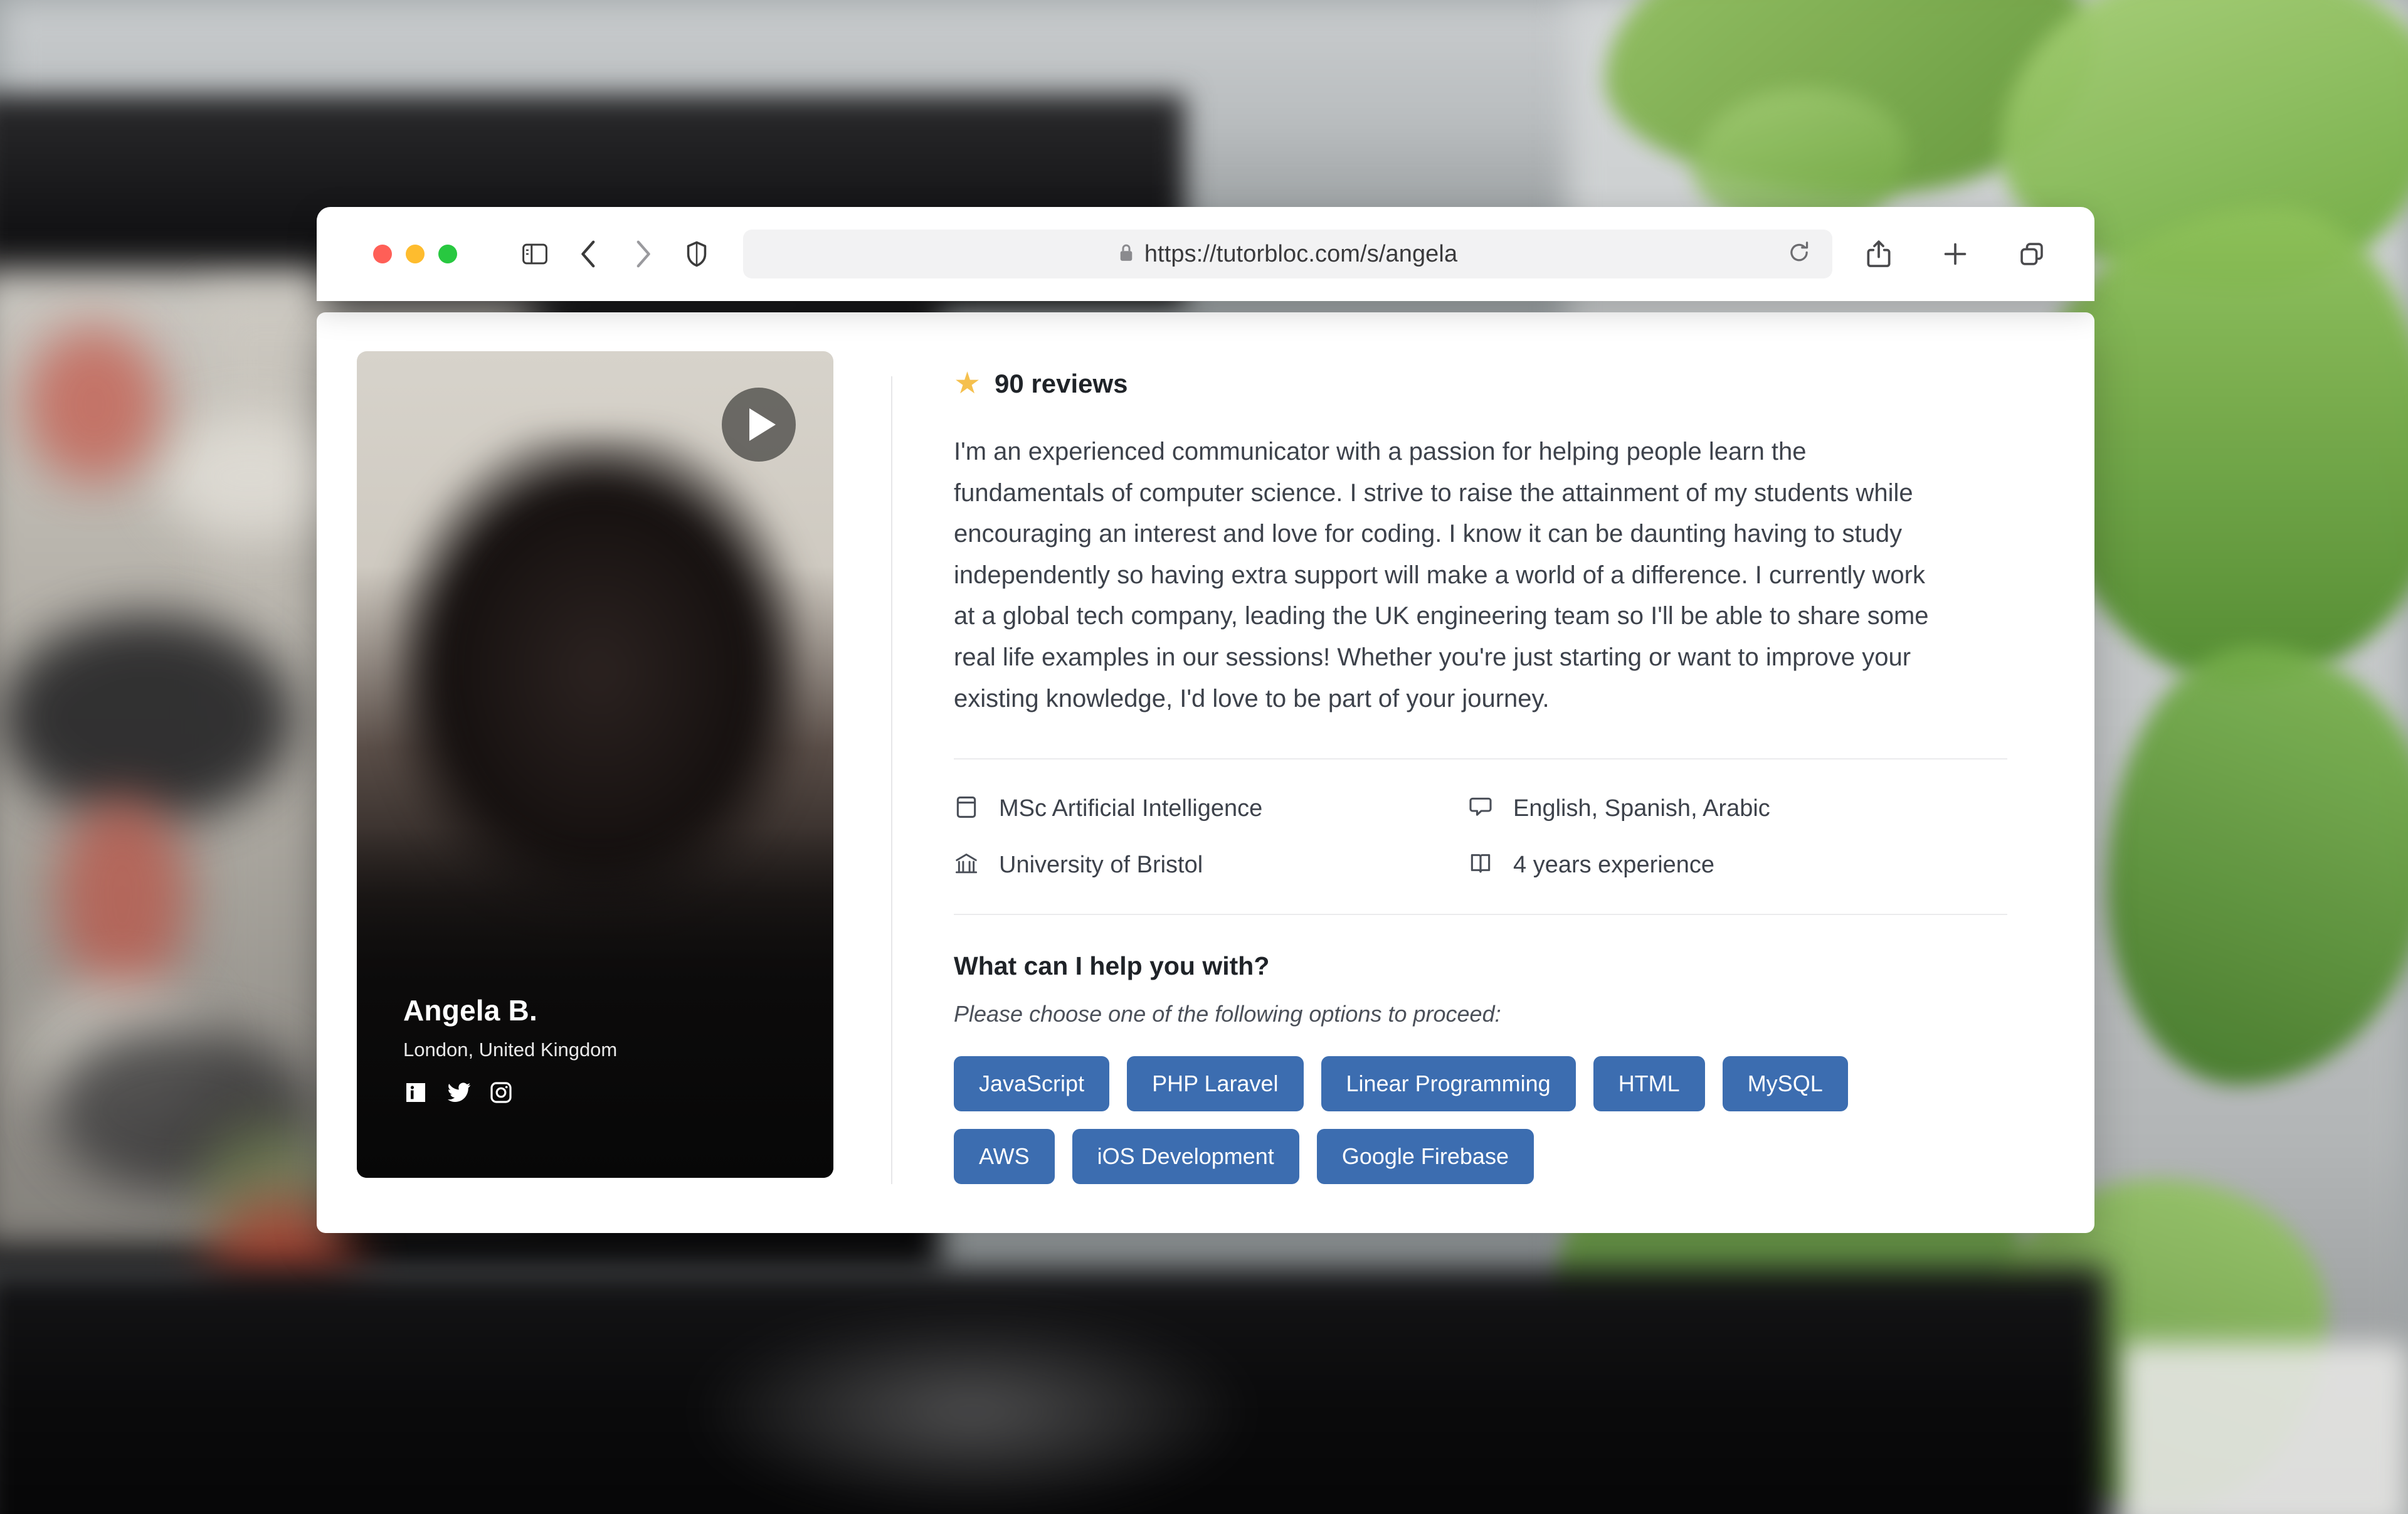 The width and height of the screenshot is (2408, 1514). I want to click on section-divider-top, so click(1480, 759).